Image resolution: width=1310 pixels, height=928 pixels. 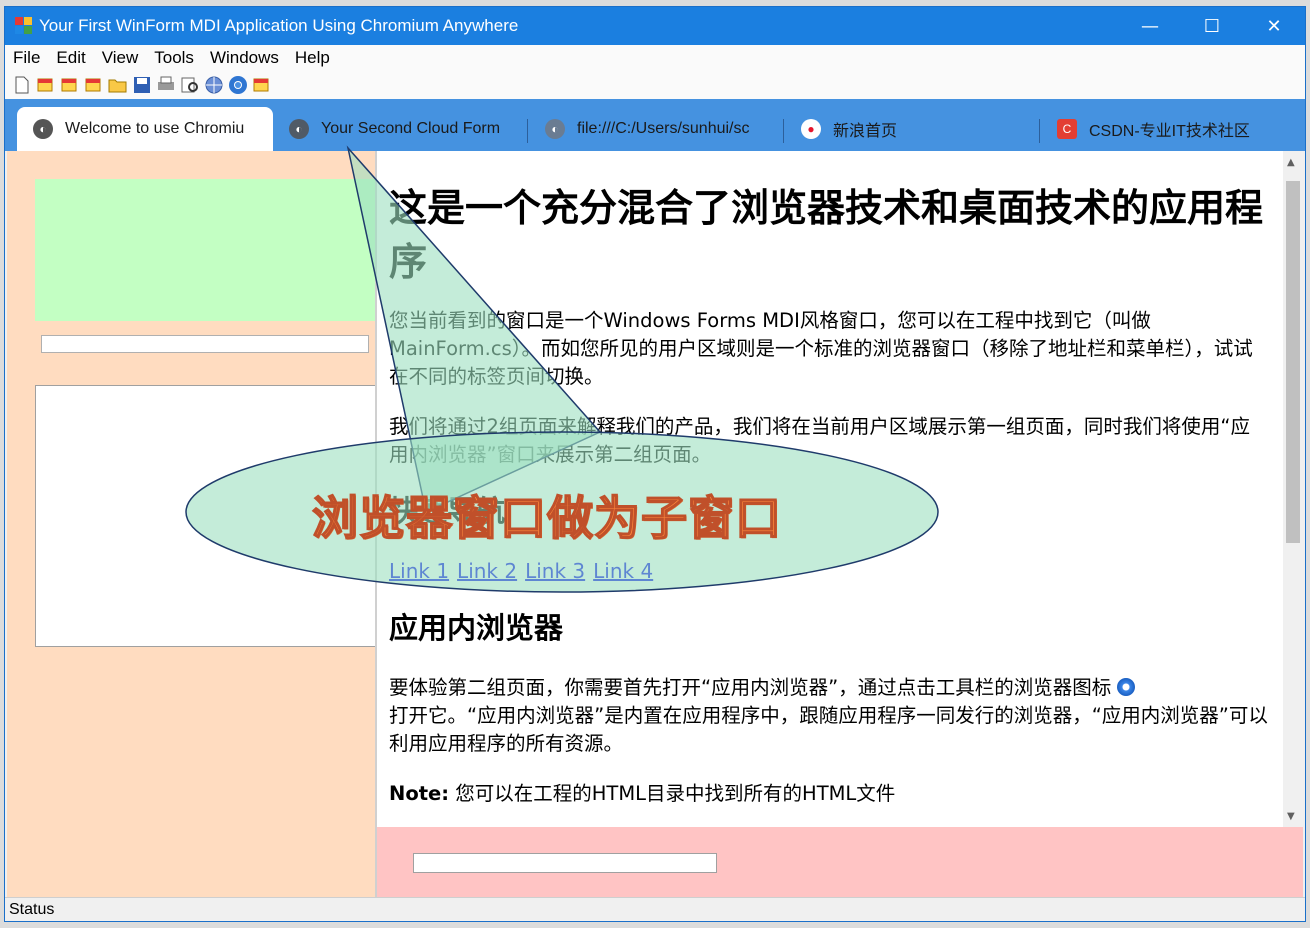 What do you see at coordinates (214, 85) in the screenshot?
I see `web-icon` at bounding box center [214, 85].